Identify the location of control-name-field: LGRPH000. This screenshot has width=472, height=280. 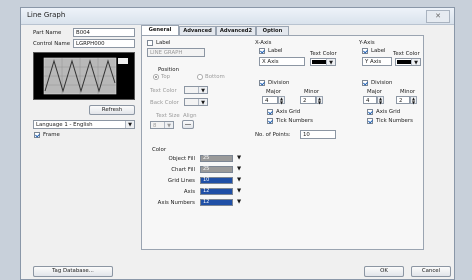
(104, 43).